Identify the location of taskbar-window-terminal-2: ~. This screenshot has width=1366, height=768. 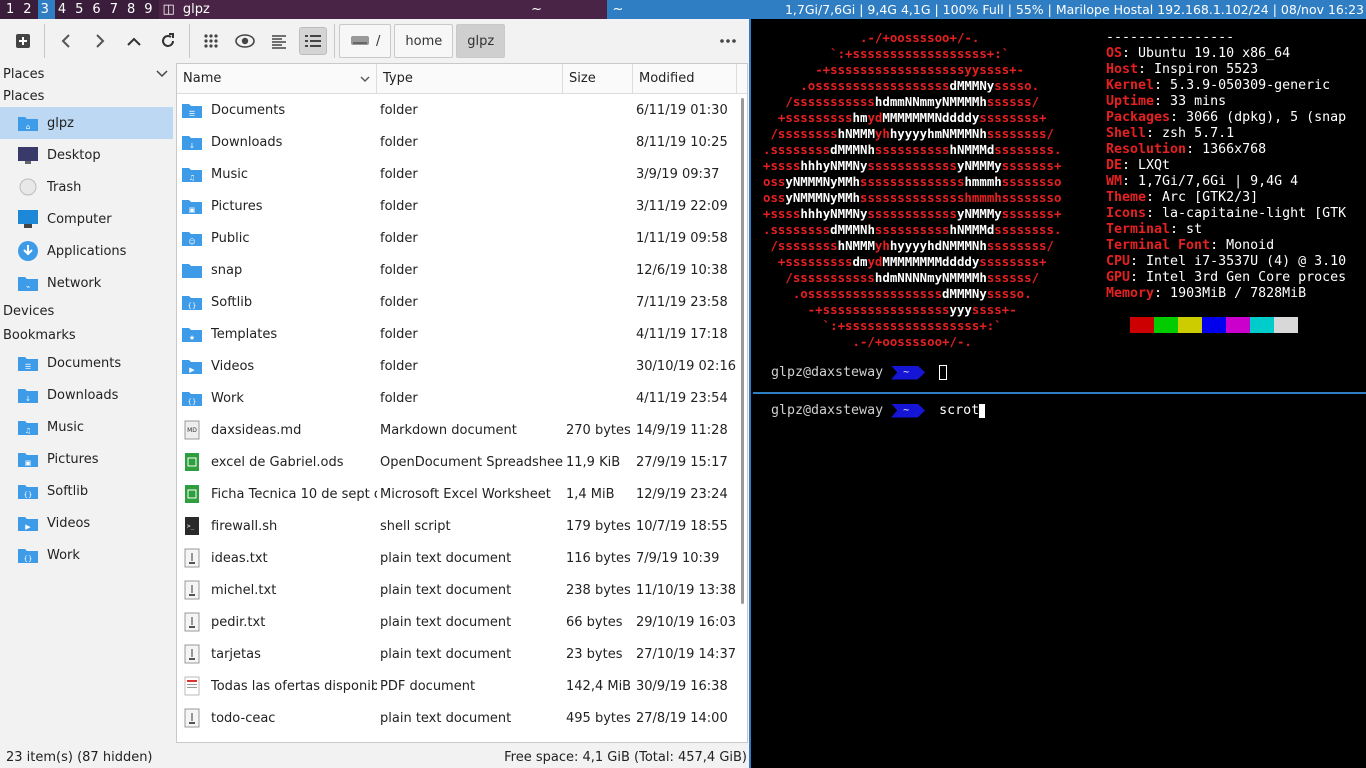
(676, 9).